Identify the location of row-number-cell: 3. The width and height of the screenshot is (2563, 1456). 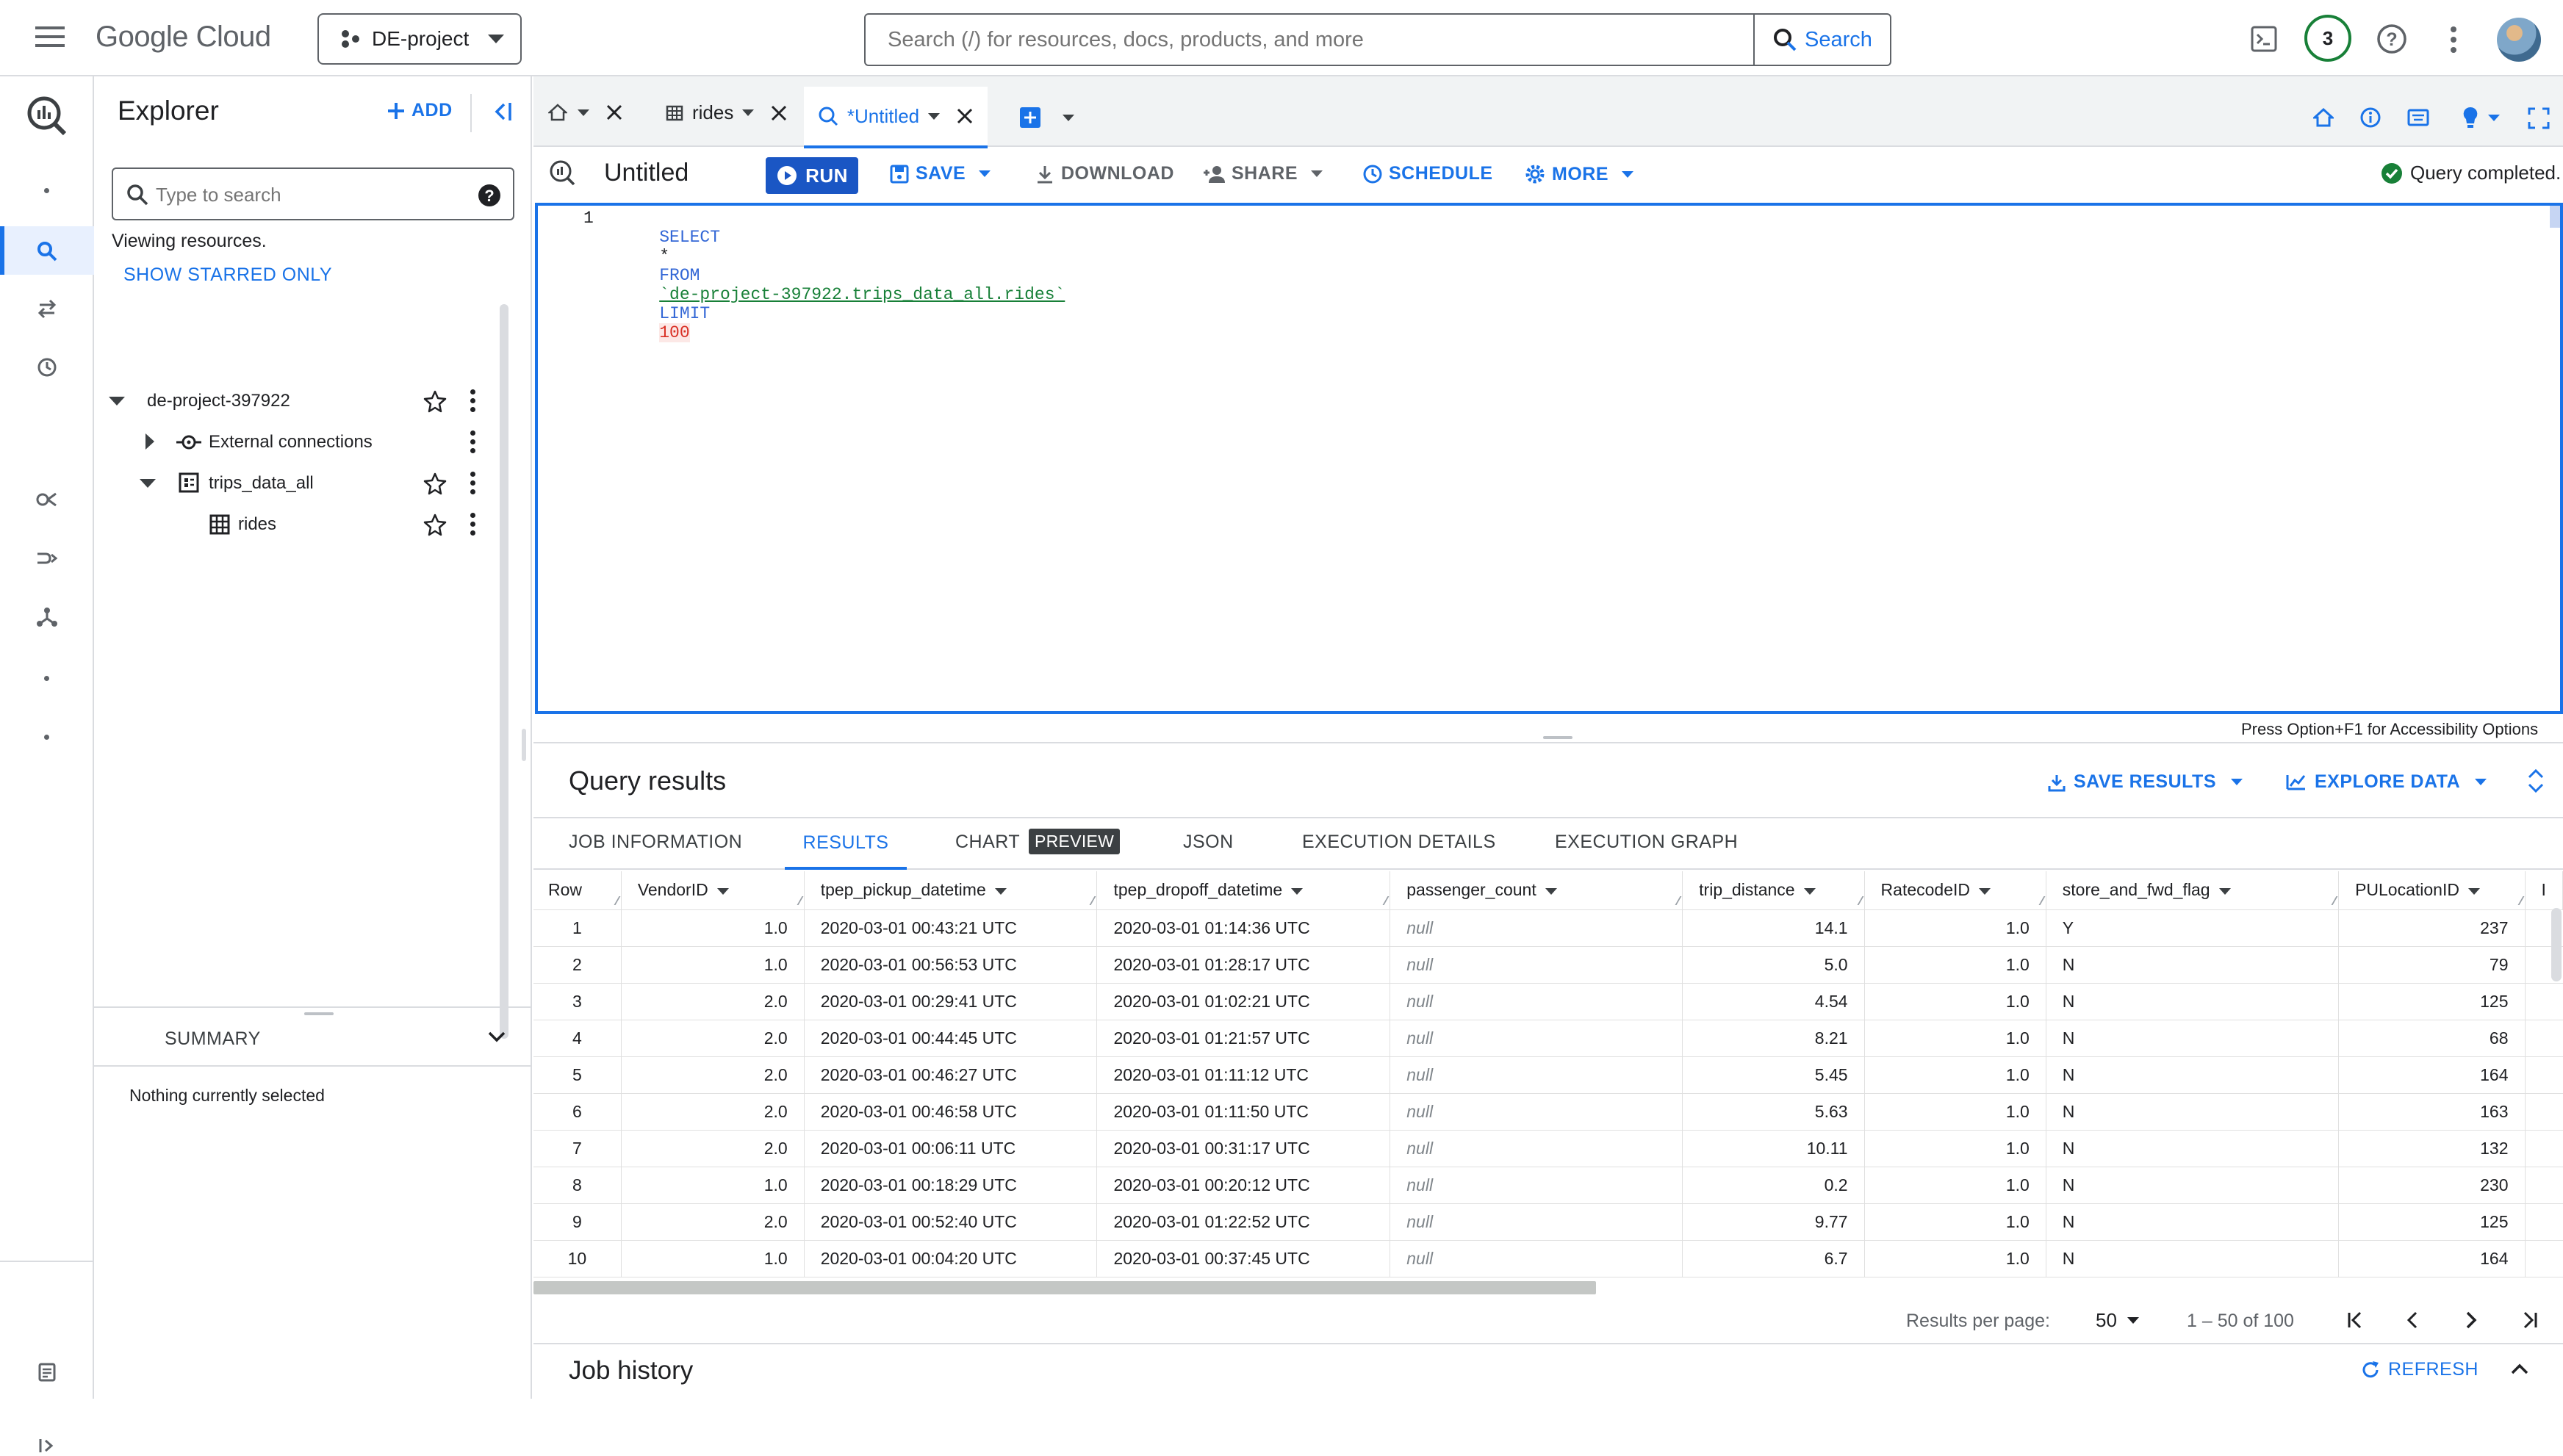
(577, 1001).